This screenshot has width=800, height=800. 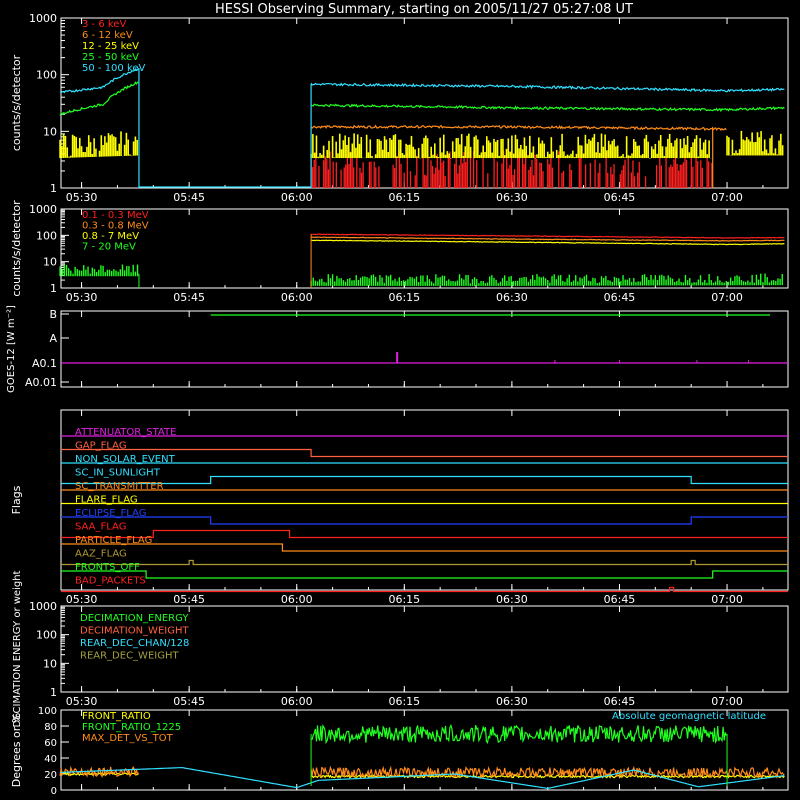 What do you see at coordinates (115, 226) in the screenshot?
I see `legend-entry: 0.3 - 0.8 MeV` at bounding box center [115, 226].